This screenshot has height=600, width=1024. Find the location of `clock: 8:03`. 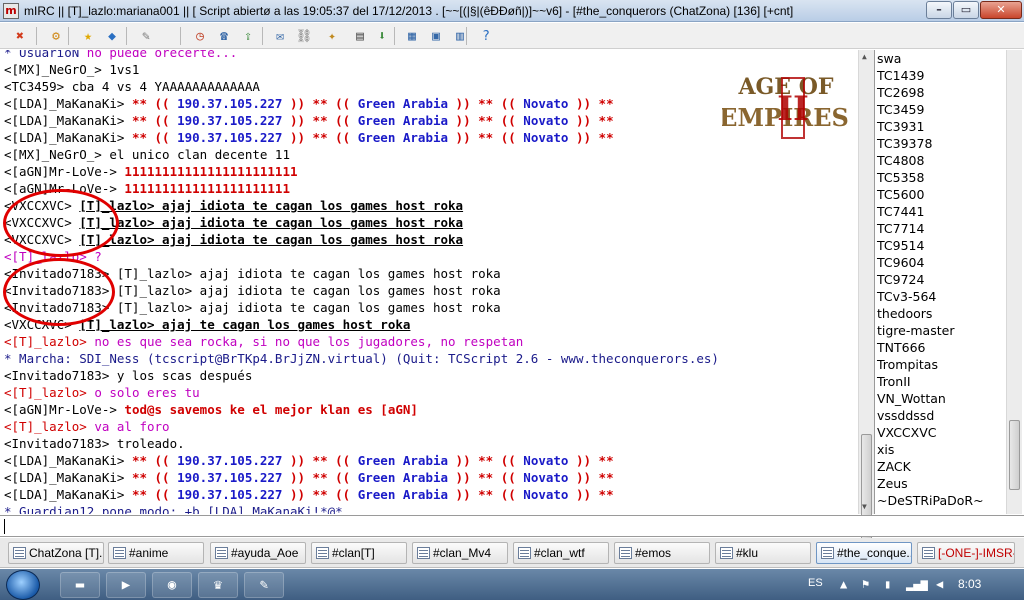

clock: 8:03 is located at coordinates (969, 584).